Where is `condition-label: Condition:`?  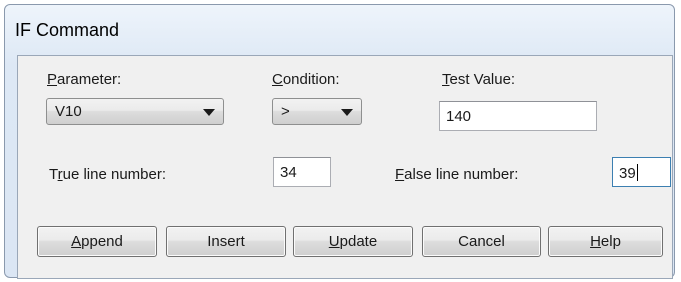
condition-label: Condition: is located at coordinates (306, 79).